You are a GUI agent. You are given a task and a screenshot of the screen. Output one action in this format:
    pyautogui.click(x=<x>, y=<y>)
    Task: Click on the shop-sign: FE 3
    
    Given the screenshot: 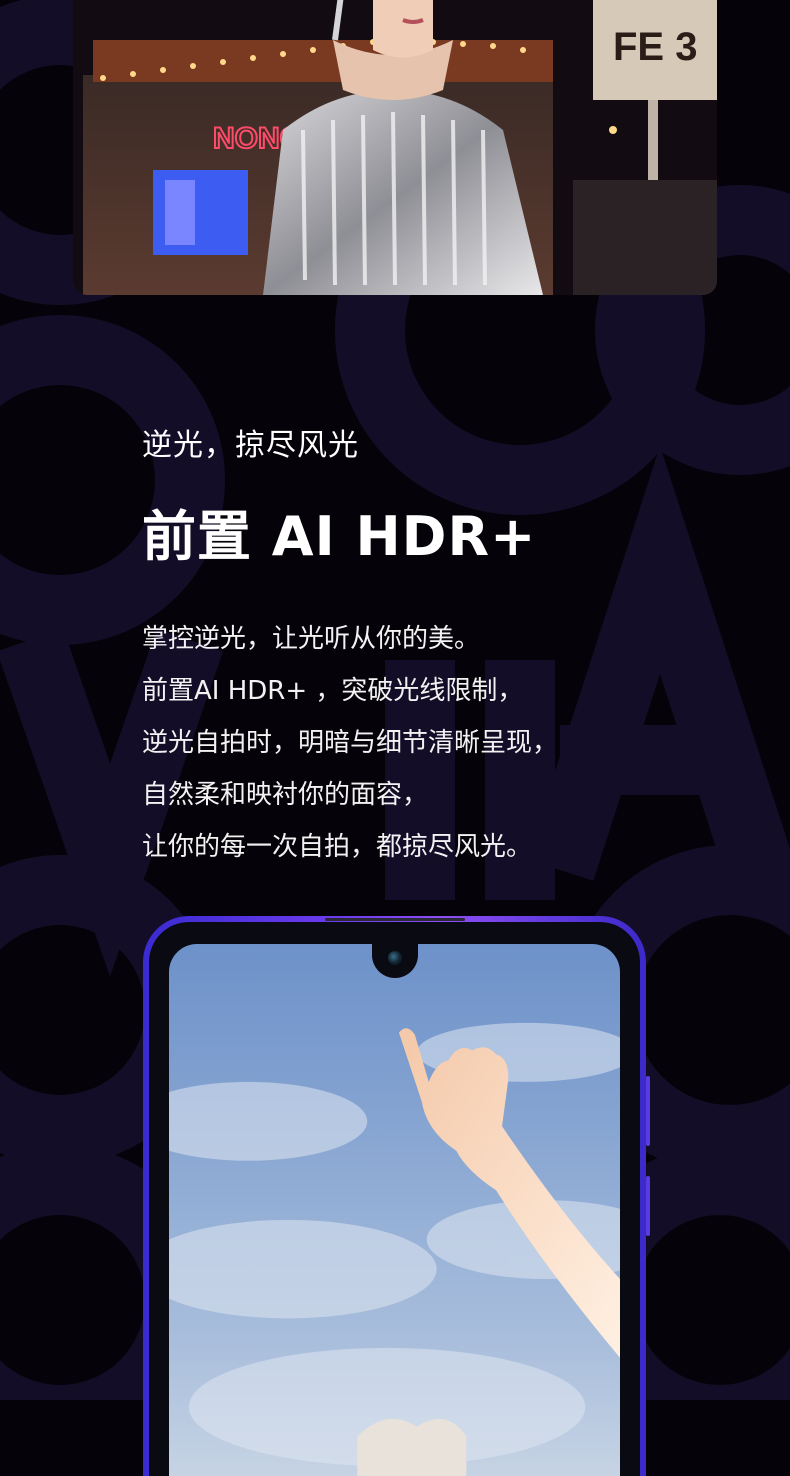 What is the action you would take?
    pyautogui.click(x=655, y=47)
    